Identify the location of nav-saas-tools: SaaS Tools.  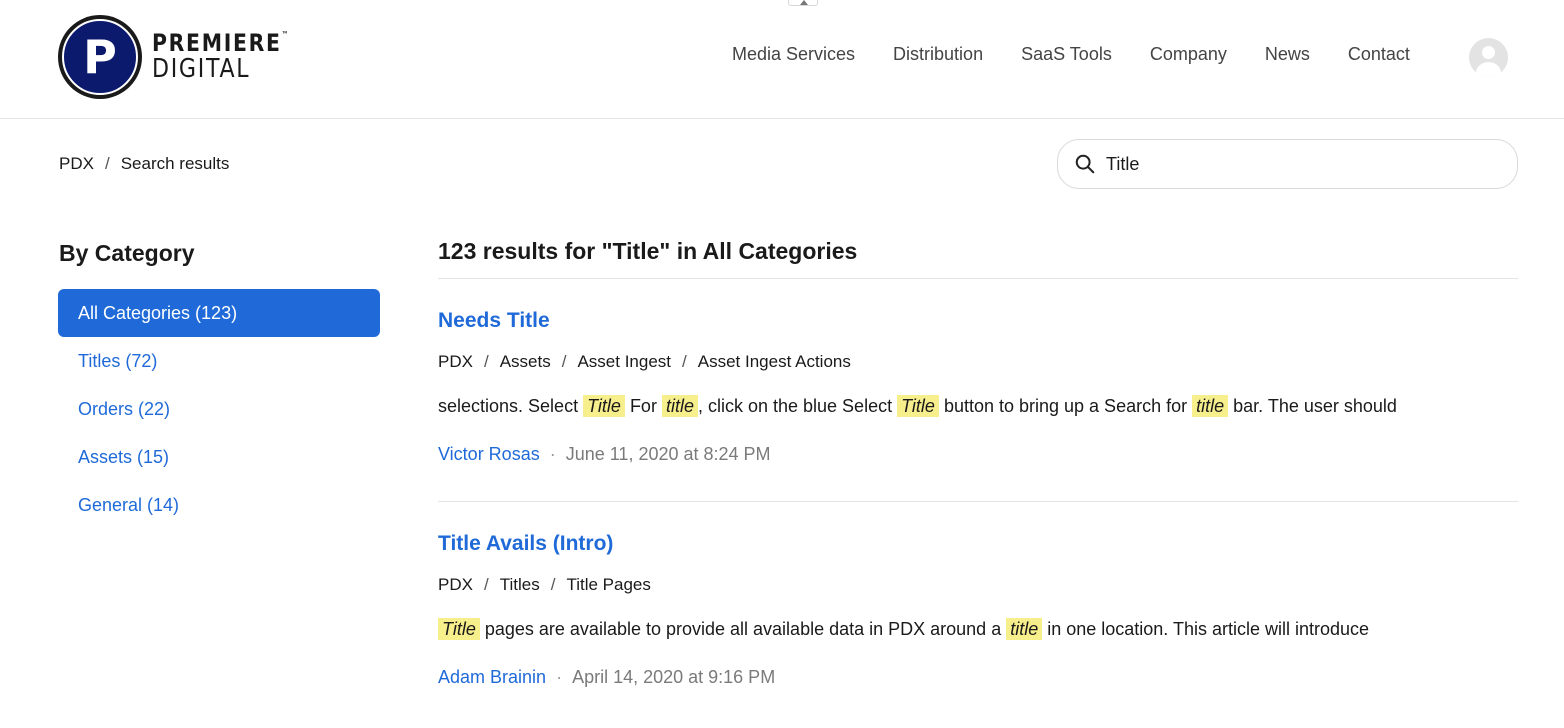
(1066, 54).